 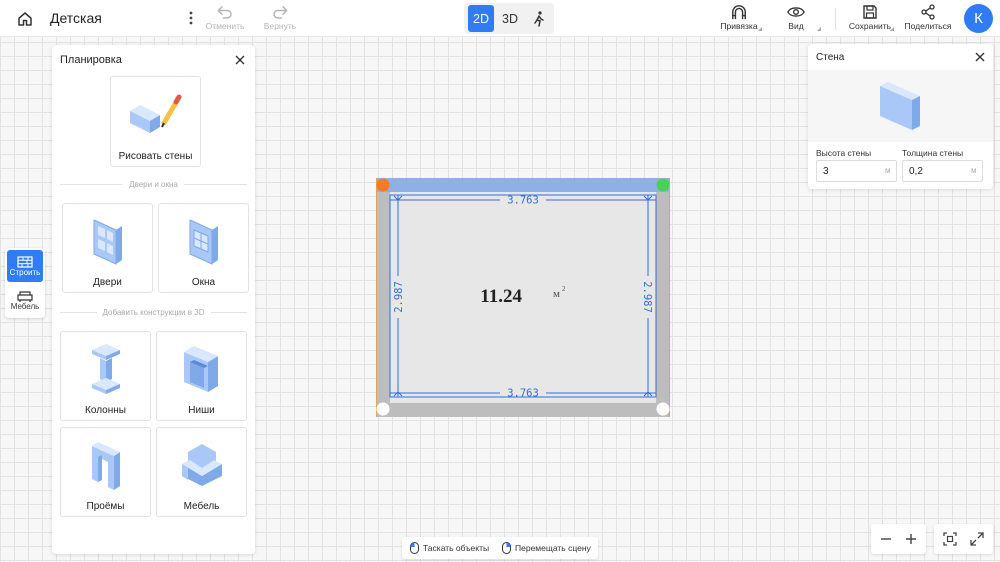 I want to click on zoom-controls, so click(x=898, y=539).